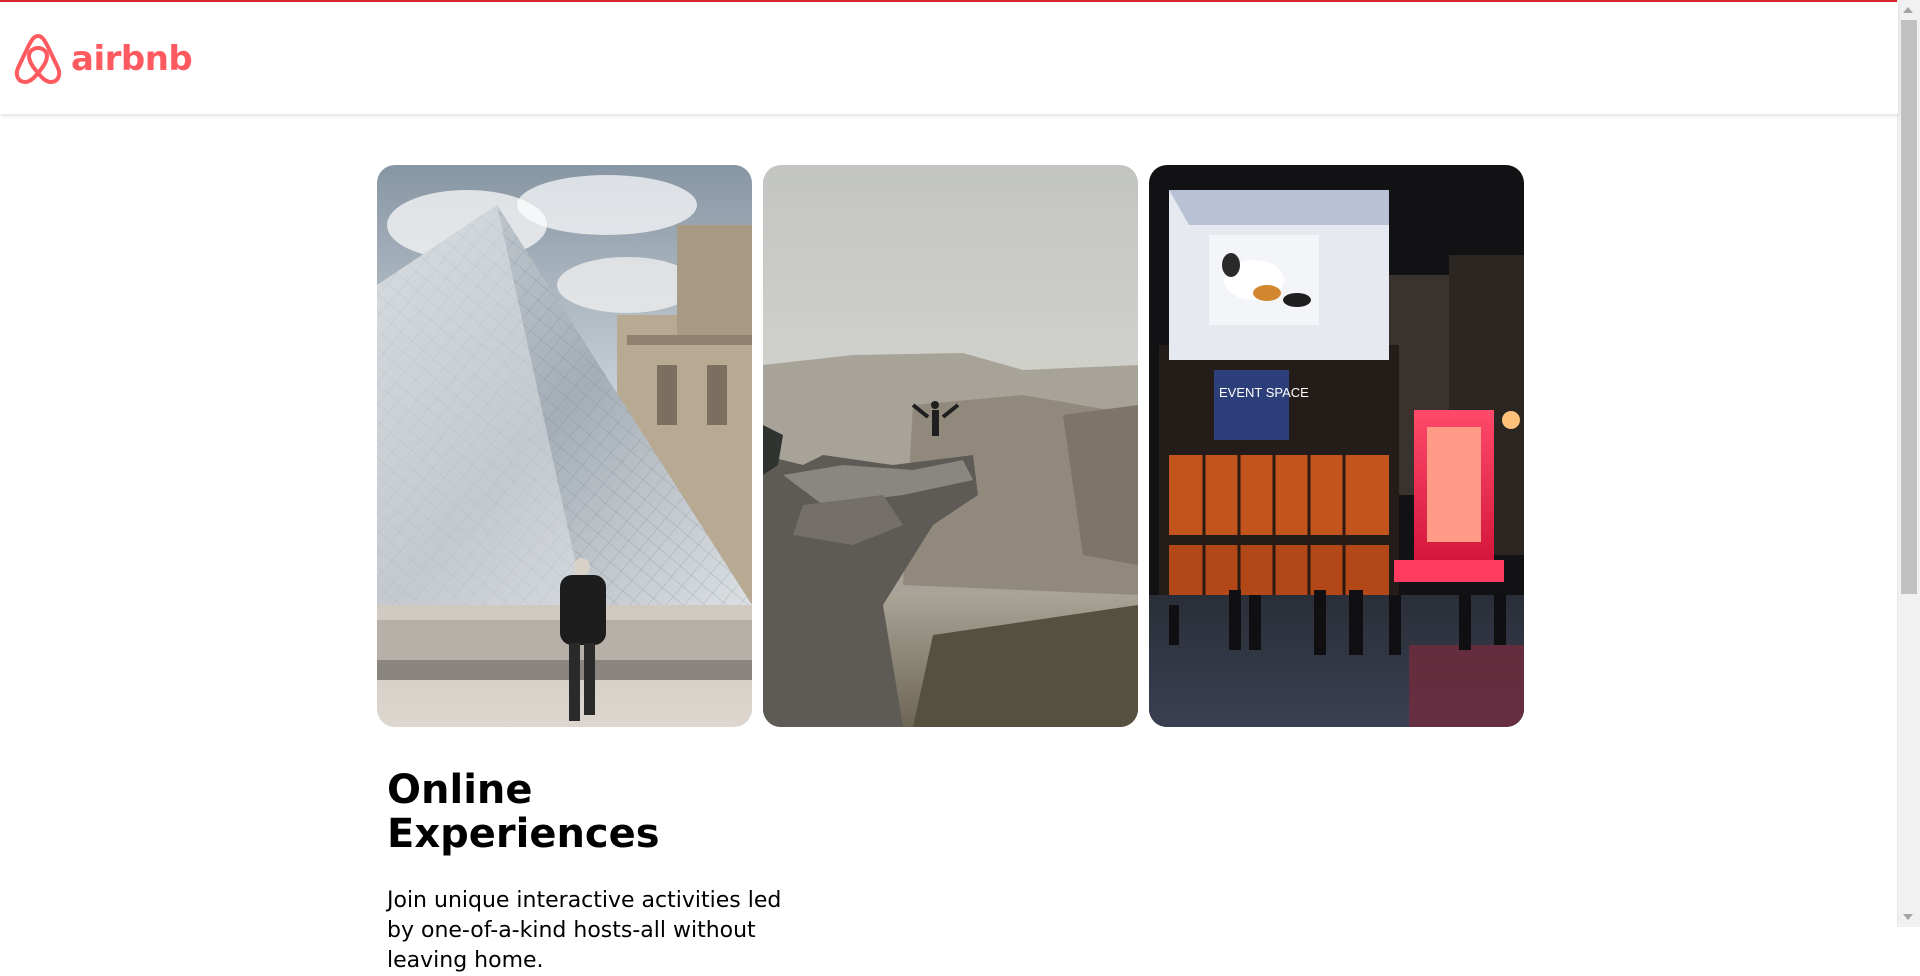 Image resolution: width=1920 pixels, height=976 pixels. Describe the element at coordinates (1909, 307) in the screenshot. I see `scrollbar-thumb` at that location.